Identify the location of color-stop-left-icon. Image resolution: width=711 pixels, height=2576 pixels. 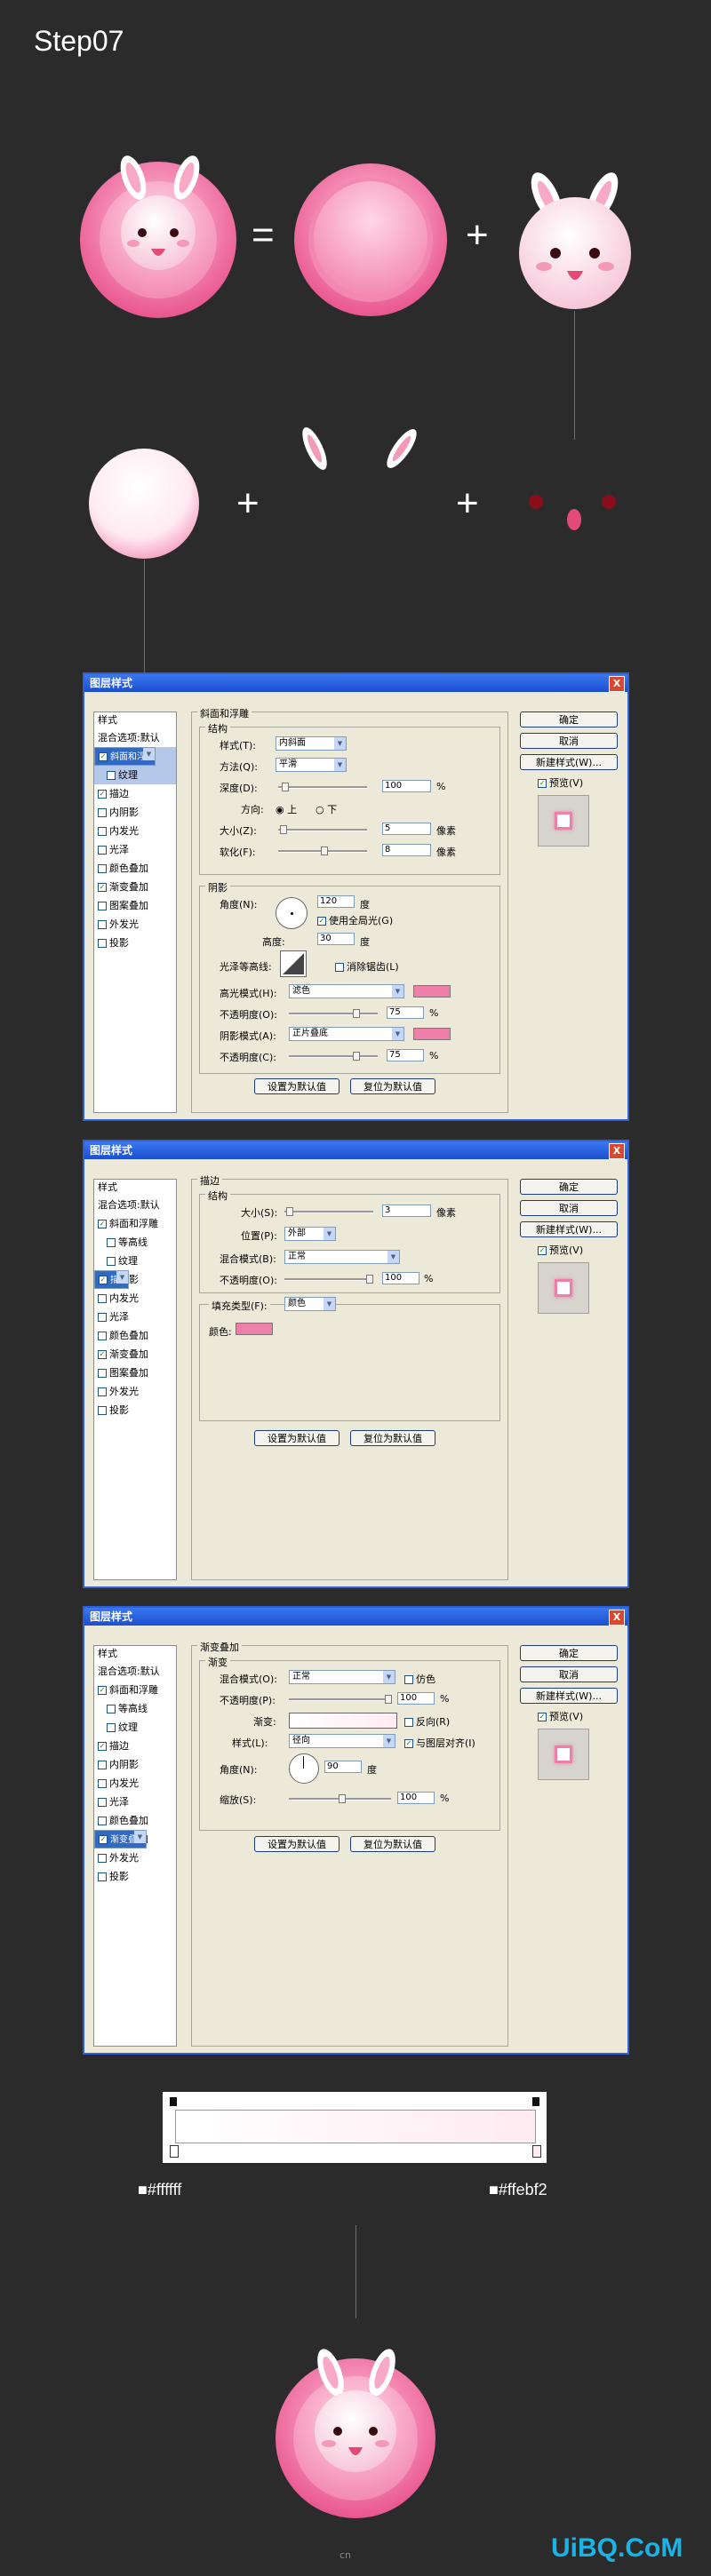
(174, 2151).